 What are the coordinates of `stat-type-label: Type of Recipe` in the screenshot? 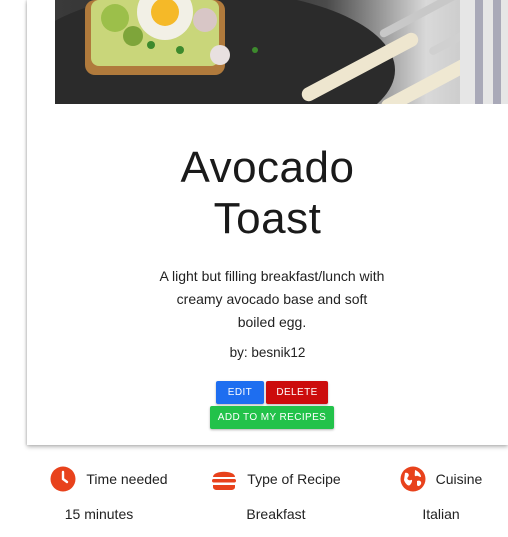 It's located at (294, 479).